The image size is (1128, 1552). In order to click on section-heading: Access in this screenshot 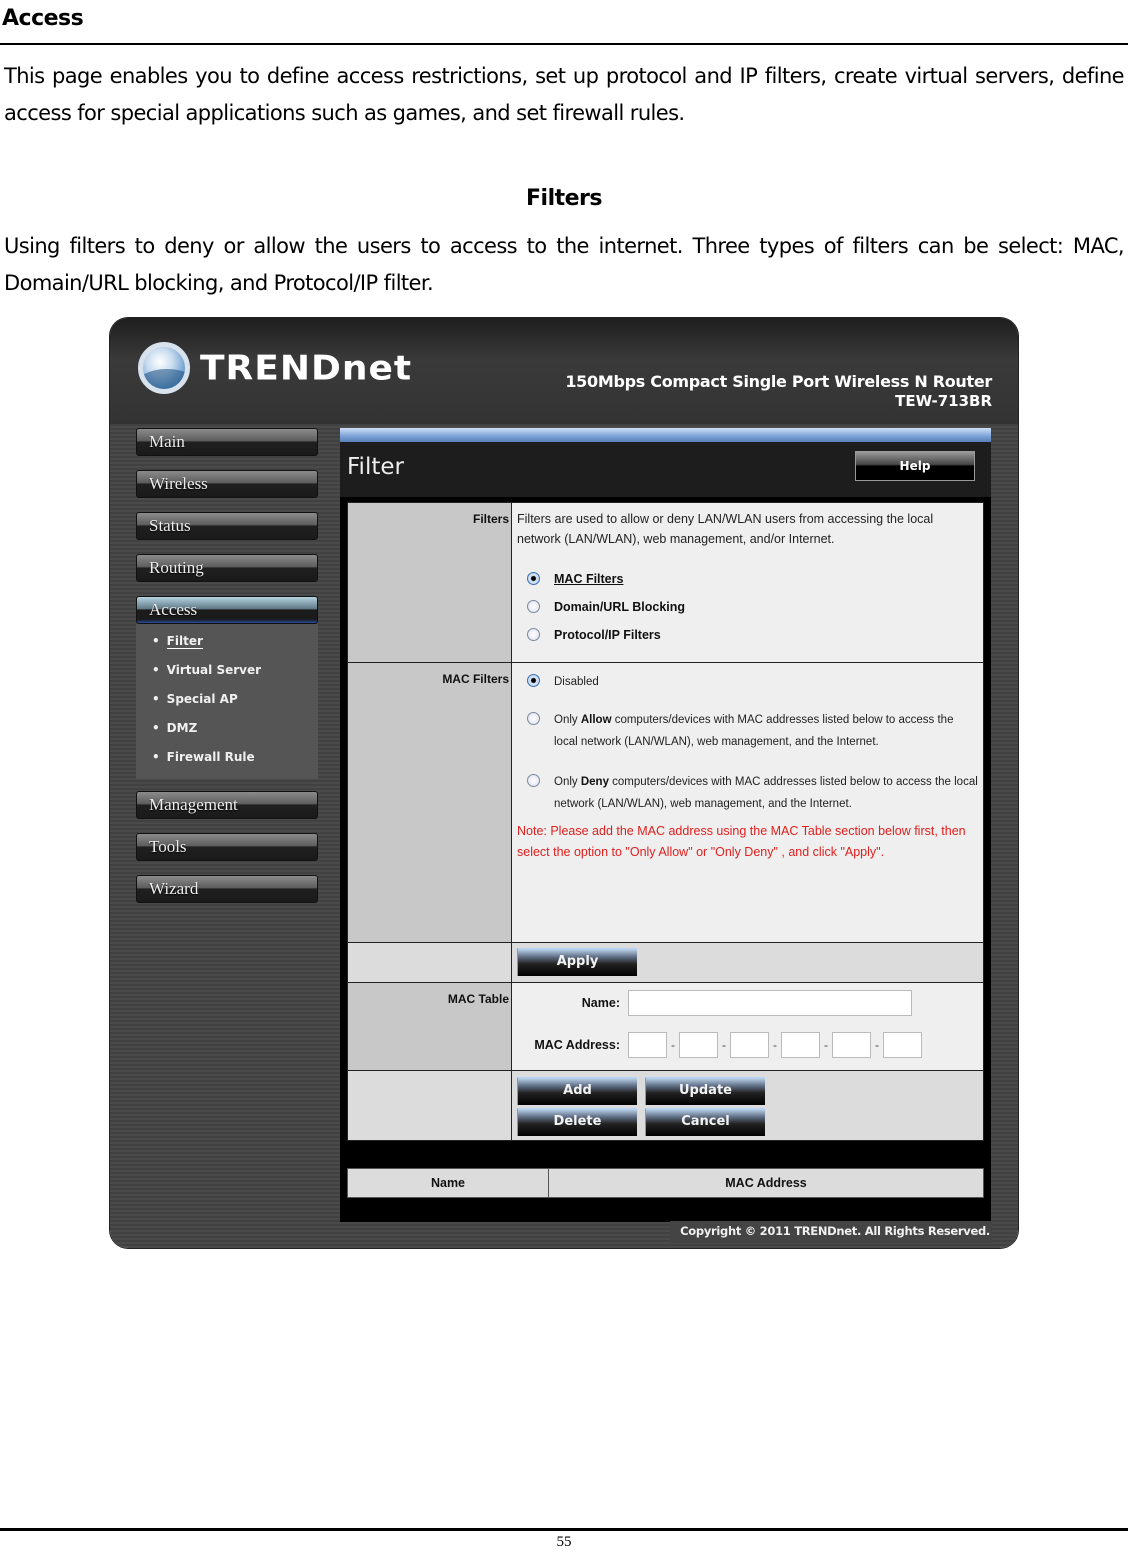, I will do `click(43, 18)`.